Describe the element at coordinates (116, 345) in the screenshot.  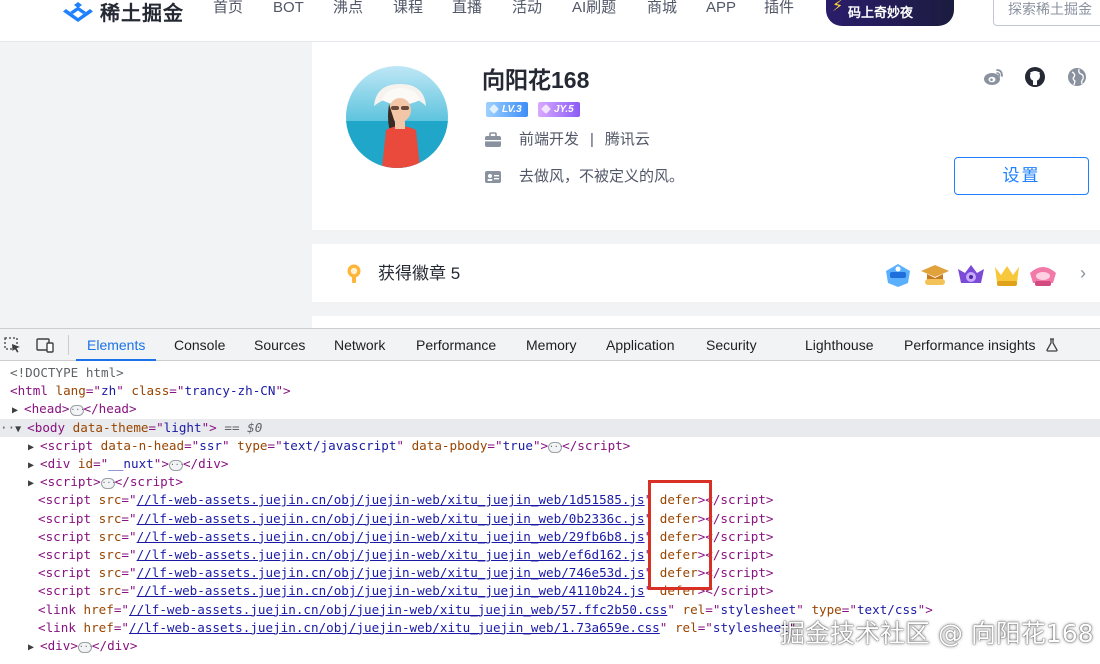
I see `tab-elements: Elements` at that location.